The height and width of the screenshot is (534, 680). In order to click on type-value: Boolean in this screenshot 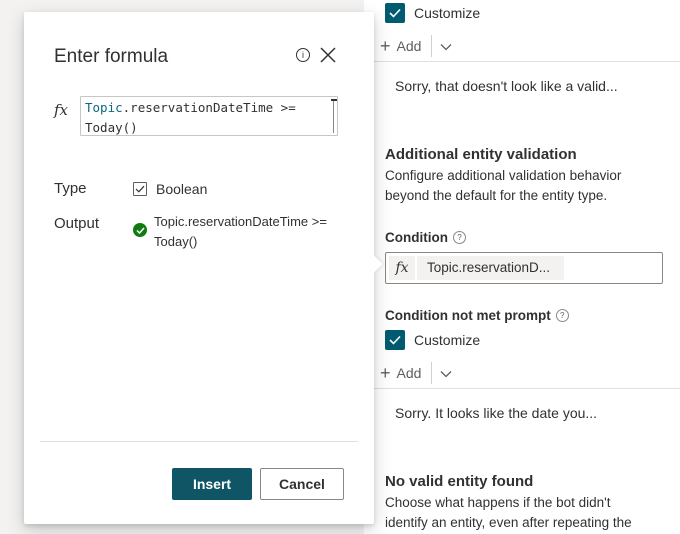, I will do `click(170, 189)`.